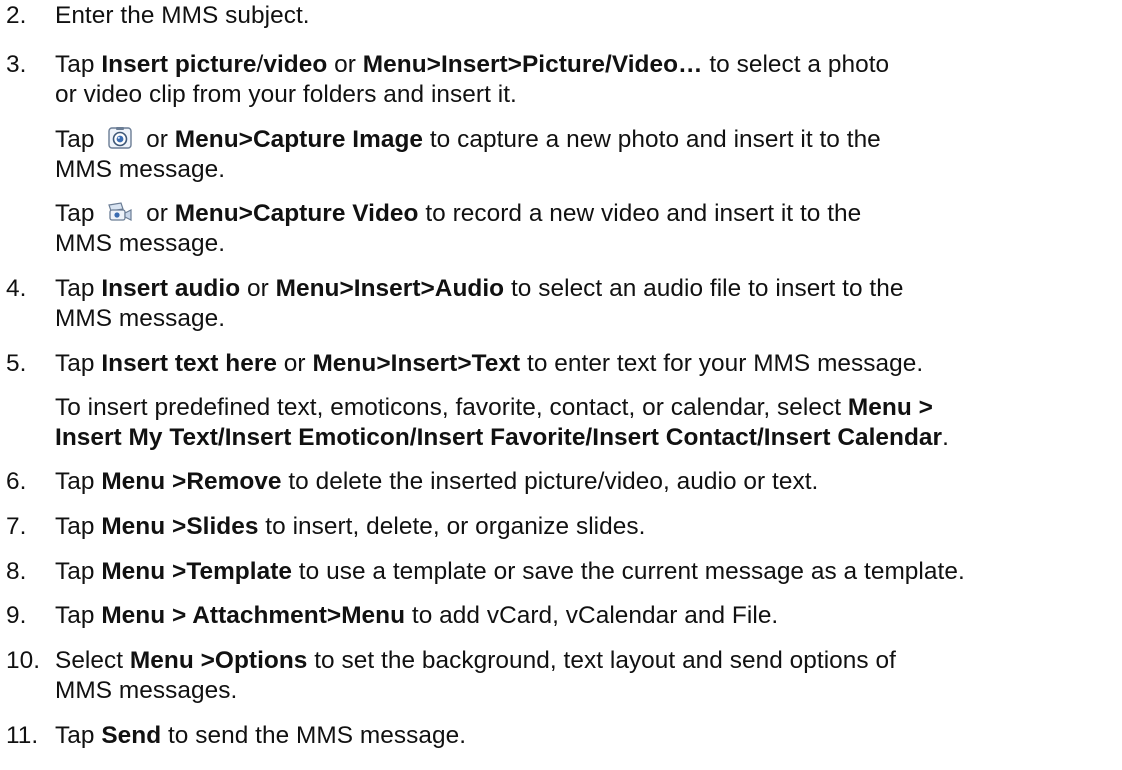  I want to click on step-number: 9., so click(16, 615).